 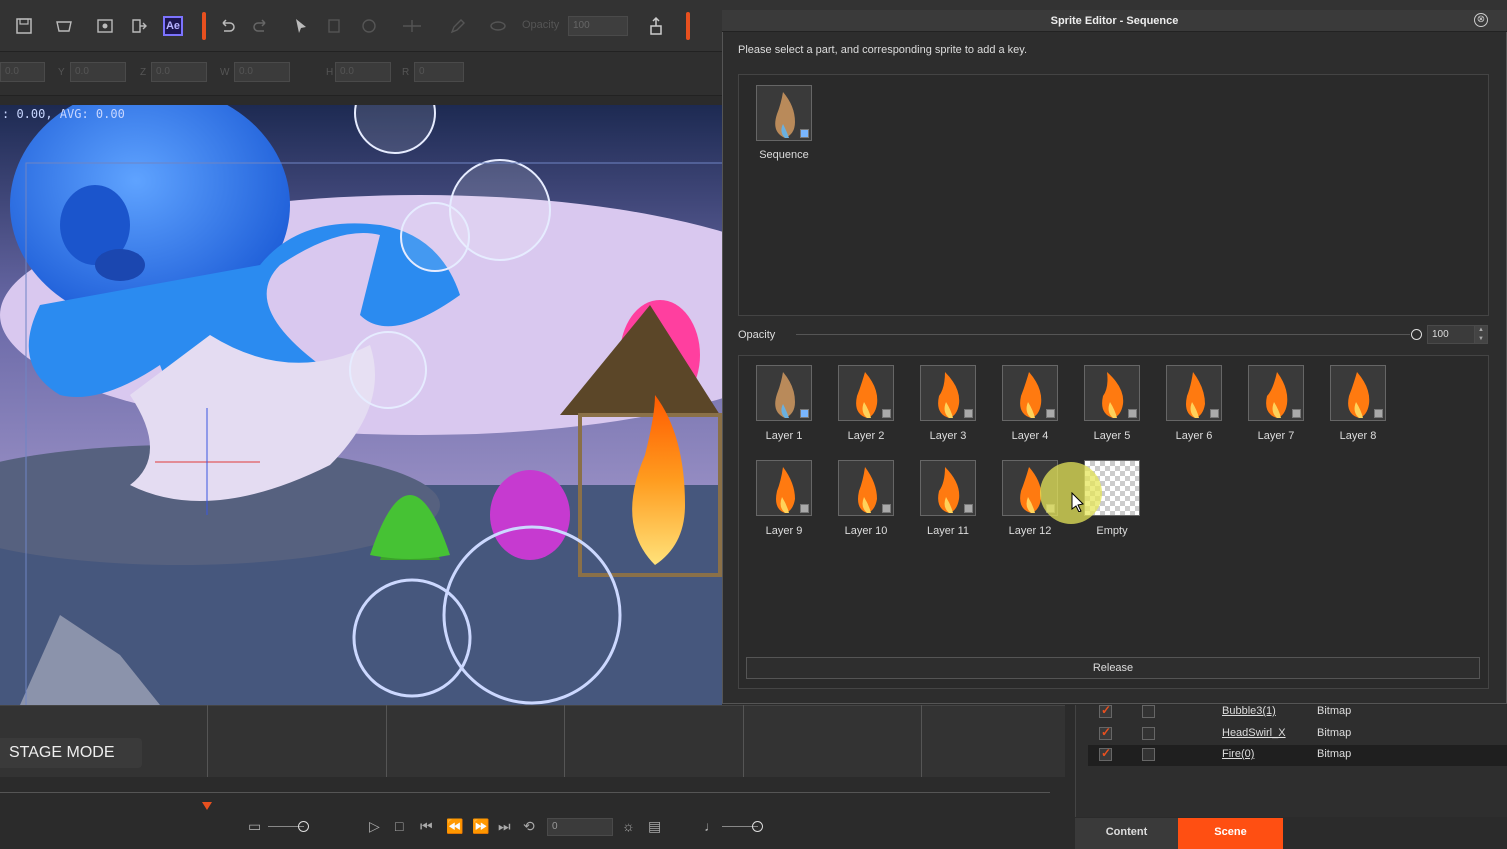 I want to click on music-icon: ♩, so click(x=711, y=826).